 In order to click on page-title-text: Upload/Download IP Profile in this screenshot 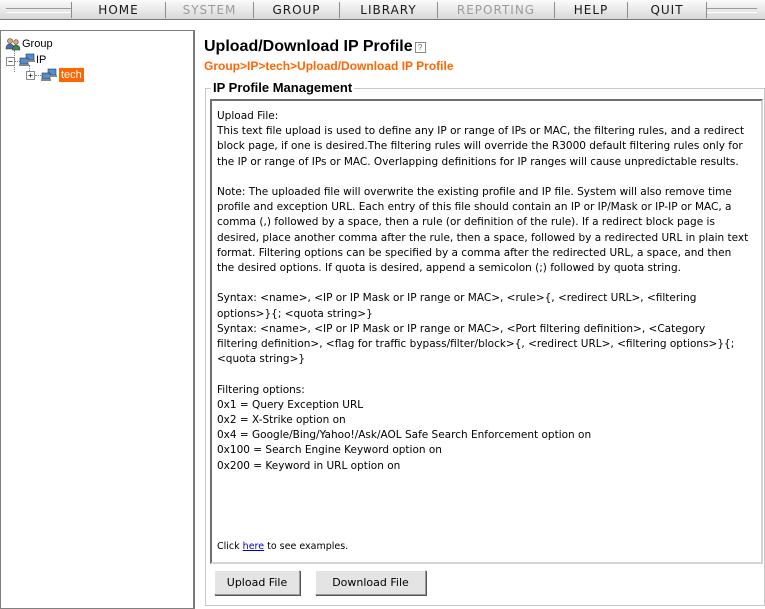, I will do `click(308, 46)`.